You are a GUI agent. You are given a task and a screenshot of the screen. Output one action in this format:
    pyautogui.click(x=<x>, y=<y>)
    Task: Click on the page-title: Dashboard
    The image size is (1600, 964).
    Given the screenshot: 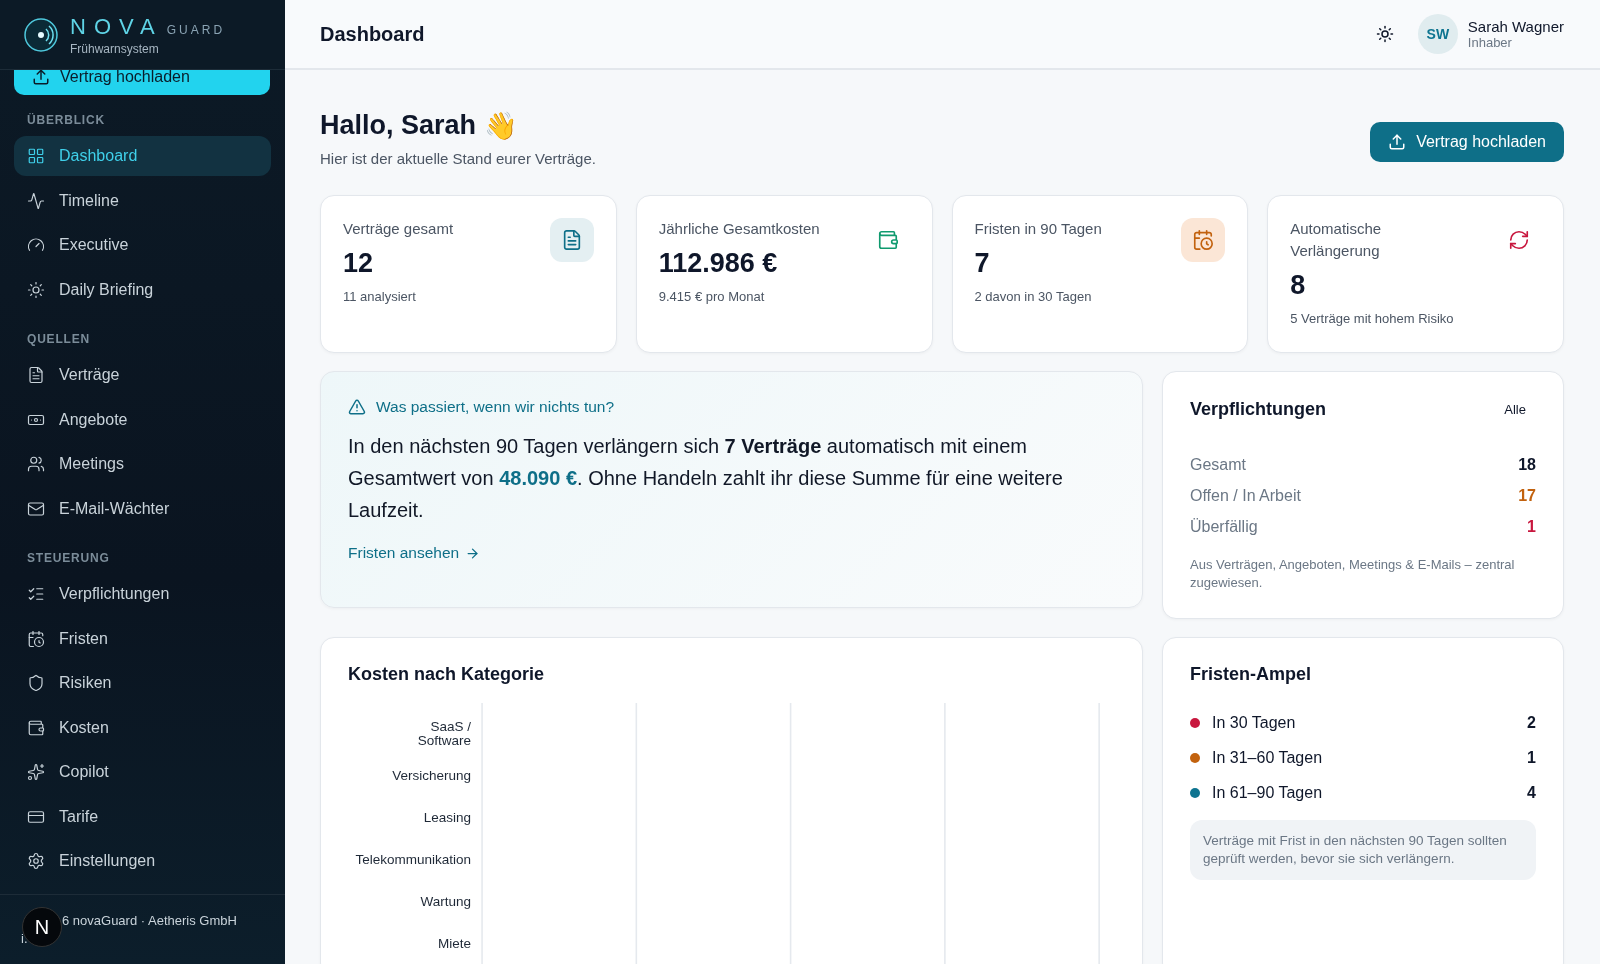 What is the action you would take?
    pyautogui.click(x=373, y=34)
    